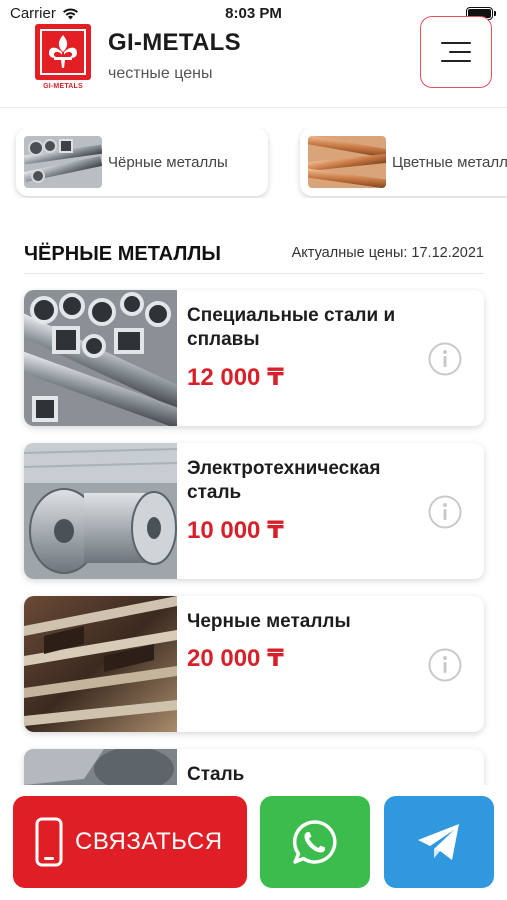 This screenshot has height=900, width=507. What do you see at coordinates (254, 767) in the screenshot?
I see `product-card: Сталь` at bounding box center [254, 767].